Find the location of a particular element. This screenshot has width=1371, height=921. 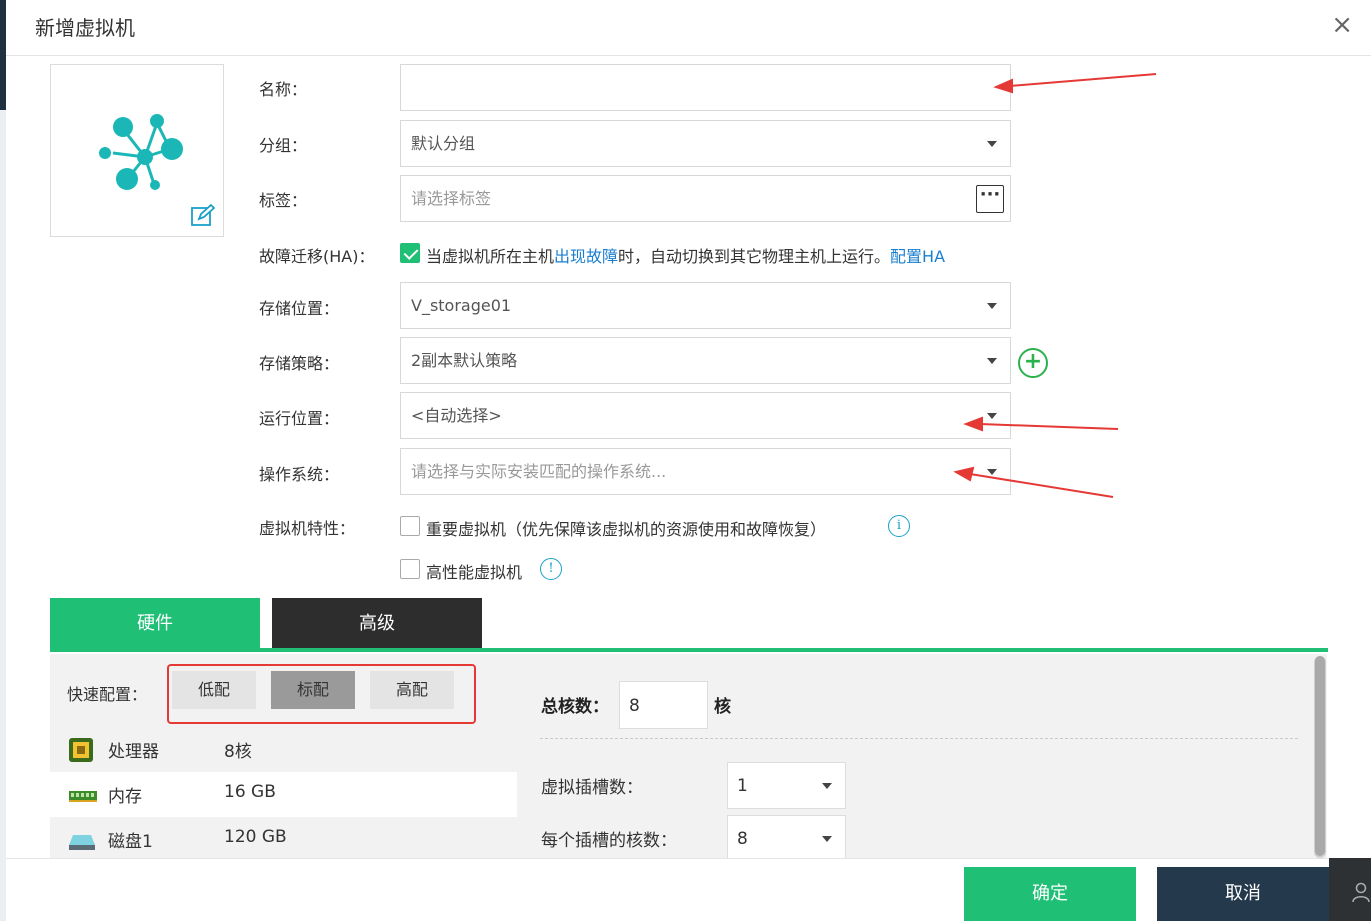

hardware-name: 磁盘1 is located at coordinates (130, 842).